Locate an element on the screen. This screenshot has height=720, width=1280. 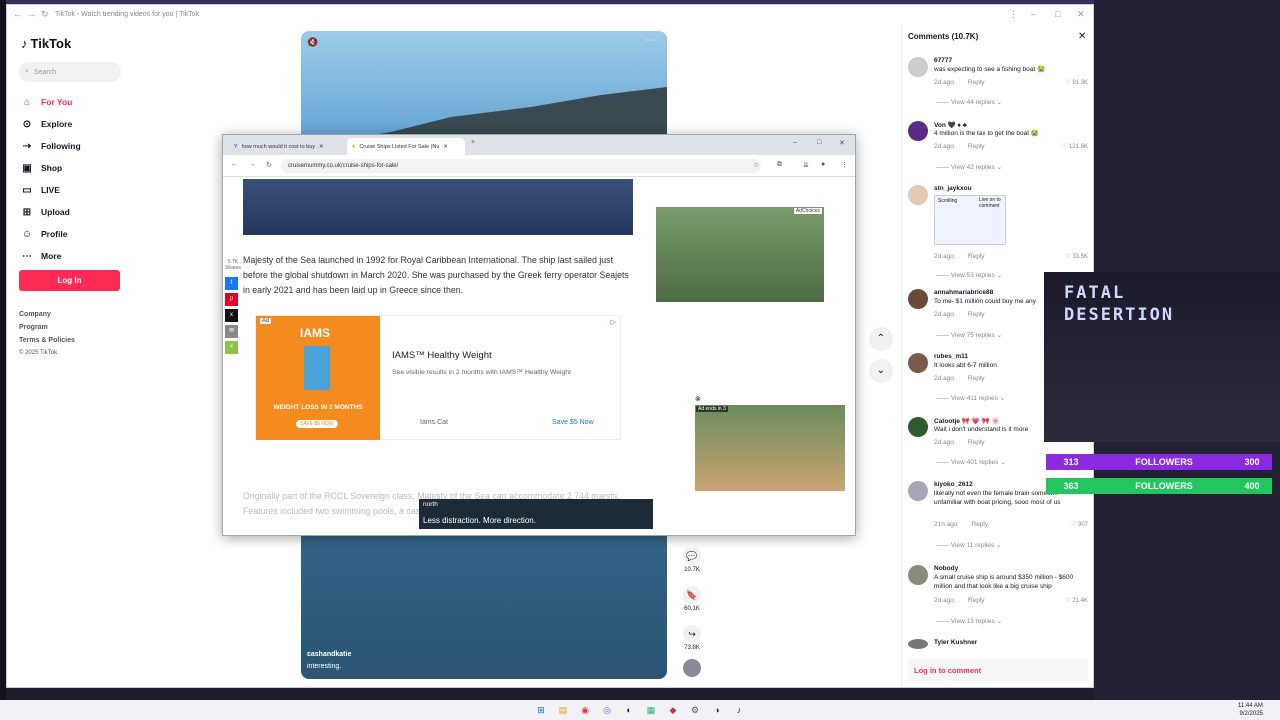
comment-user: 67777 is located at coordinates (943, 60).